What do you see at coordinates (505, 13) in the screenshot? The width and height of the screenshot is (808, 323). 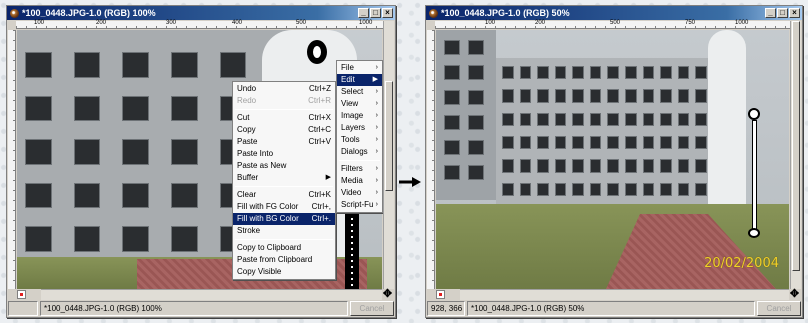 I see `window-title: *100_0448.JPG-1.0 (RGB) 50%` at bounding box center [505, 13].